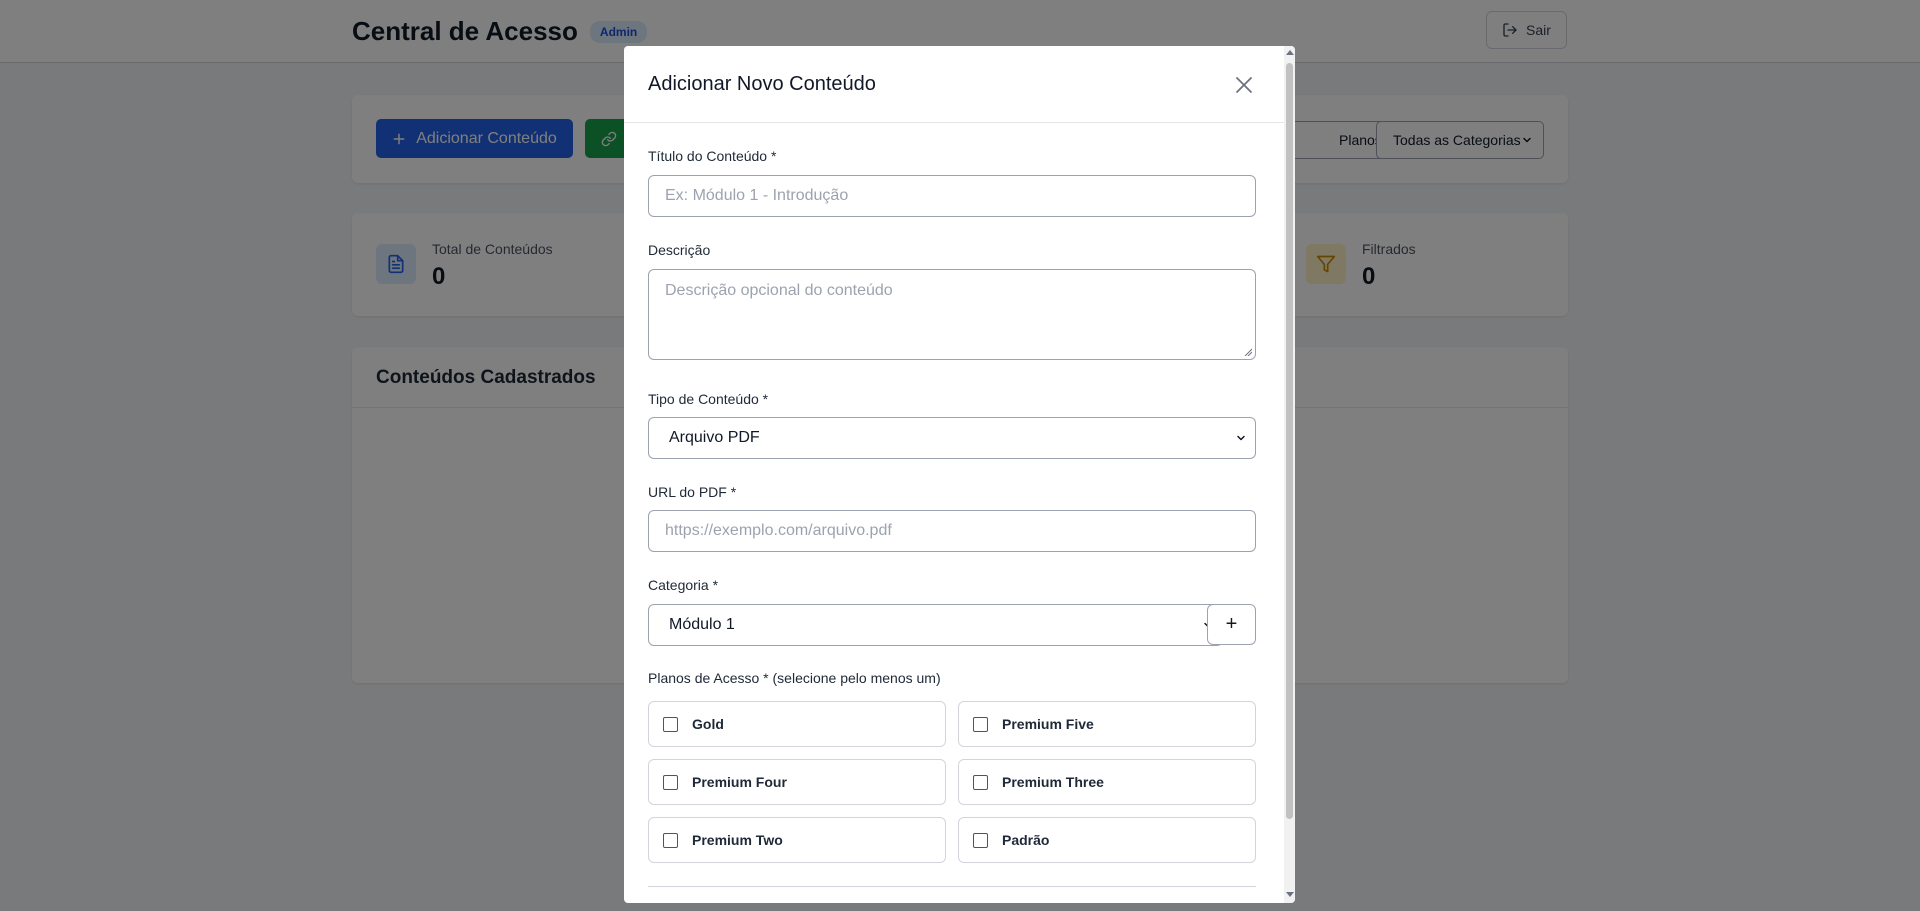  What do you see at coordinates (1248, 352) in the screenshot?
I see `resize-handle-icon` at bounding box center [1248, 352].